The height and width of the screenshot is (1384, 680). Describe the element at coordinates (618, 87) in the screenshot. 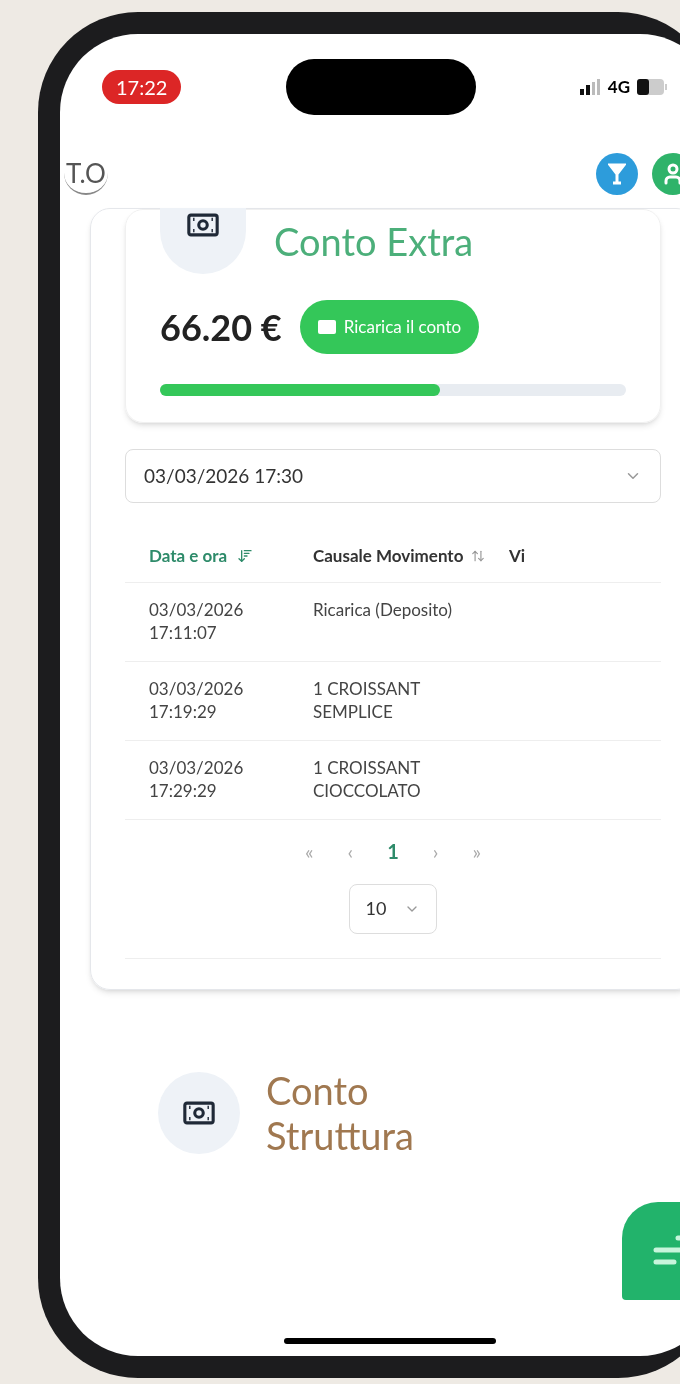

I see `network-label: 4G` at that location.